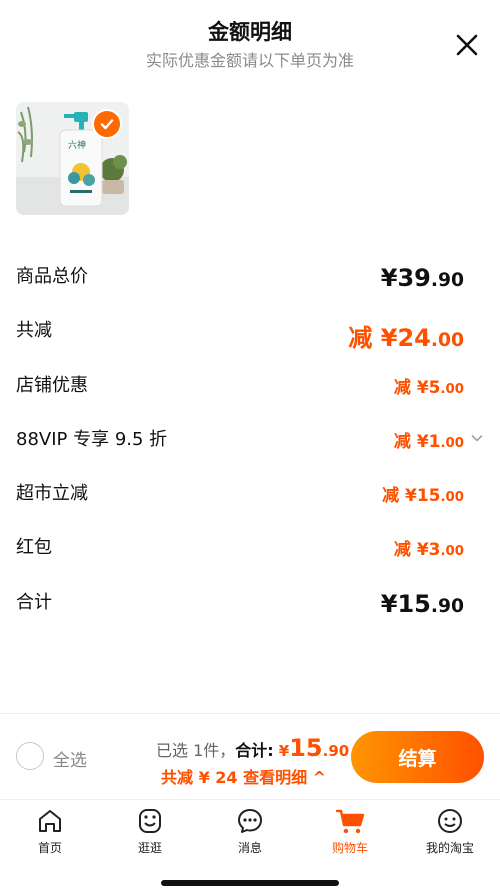  Describe the element at coordinates (422, 604) in the screenshot. I see `sum-value: ¥15.90` at that location.